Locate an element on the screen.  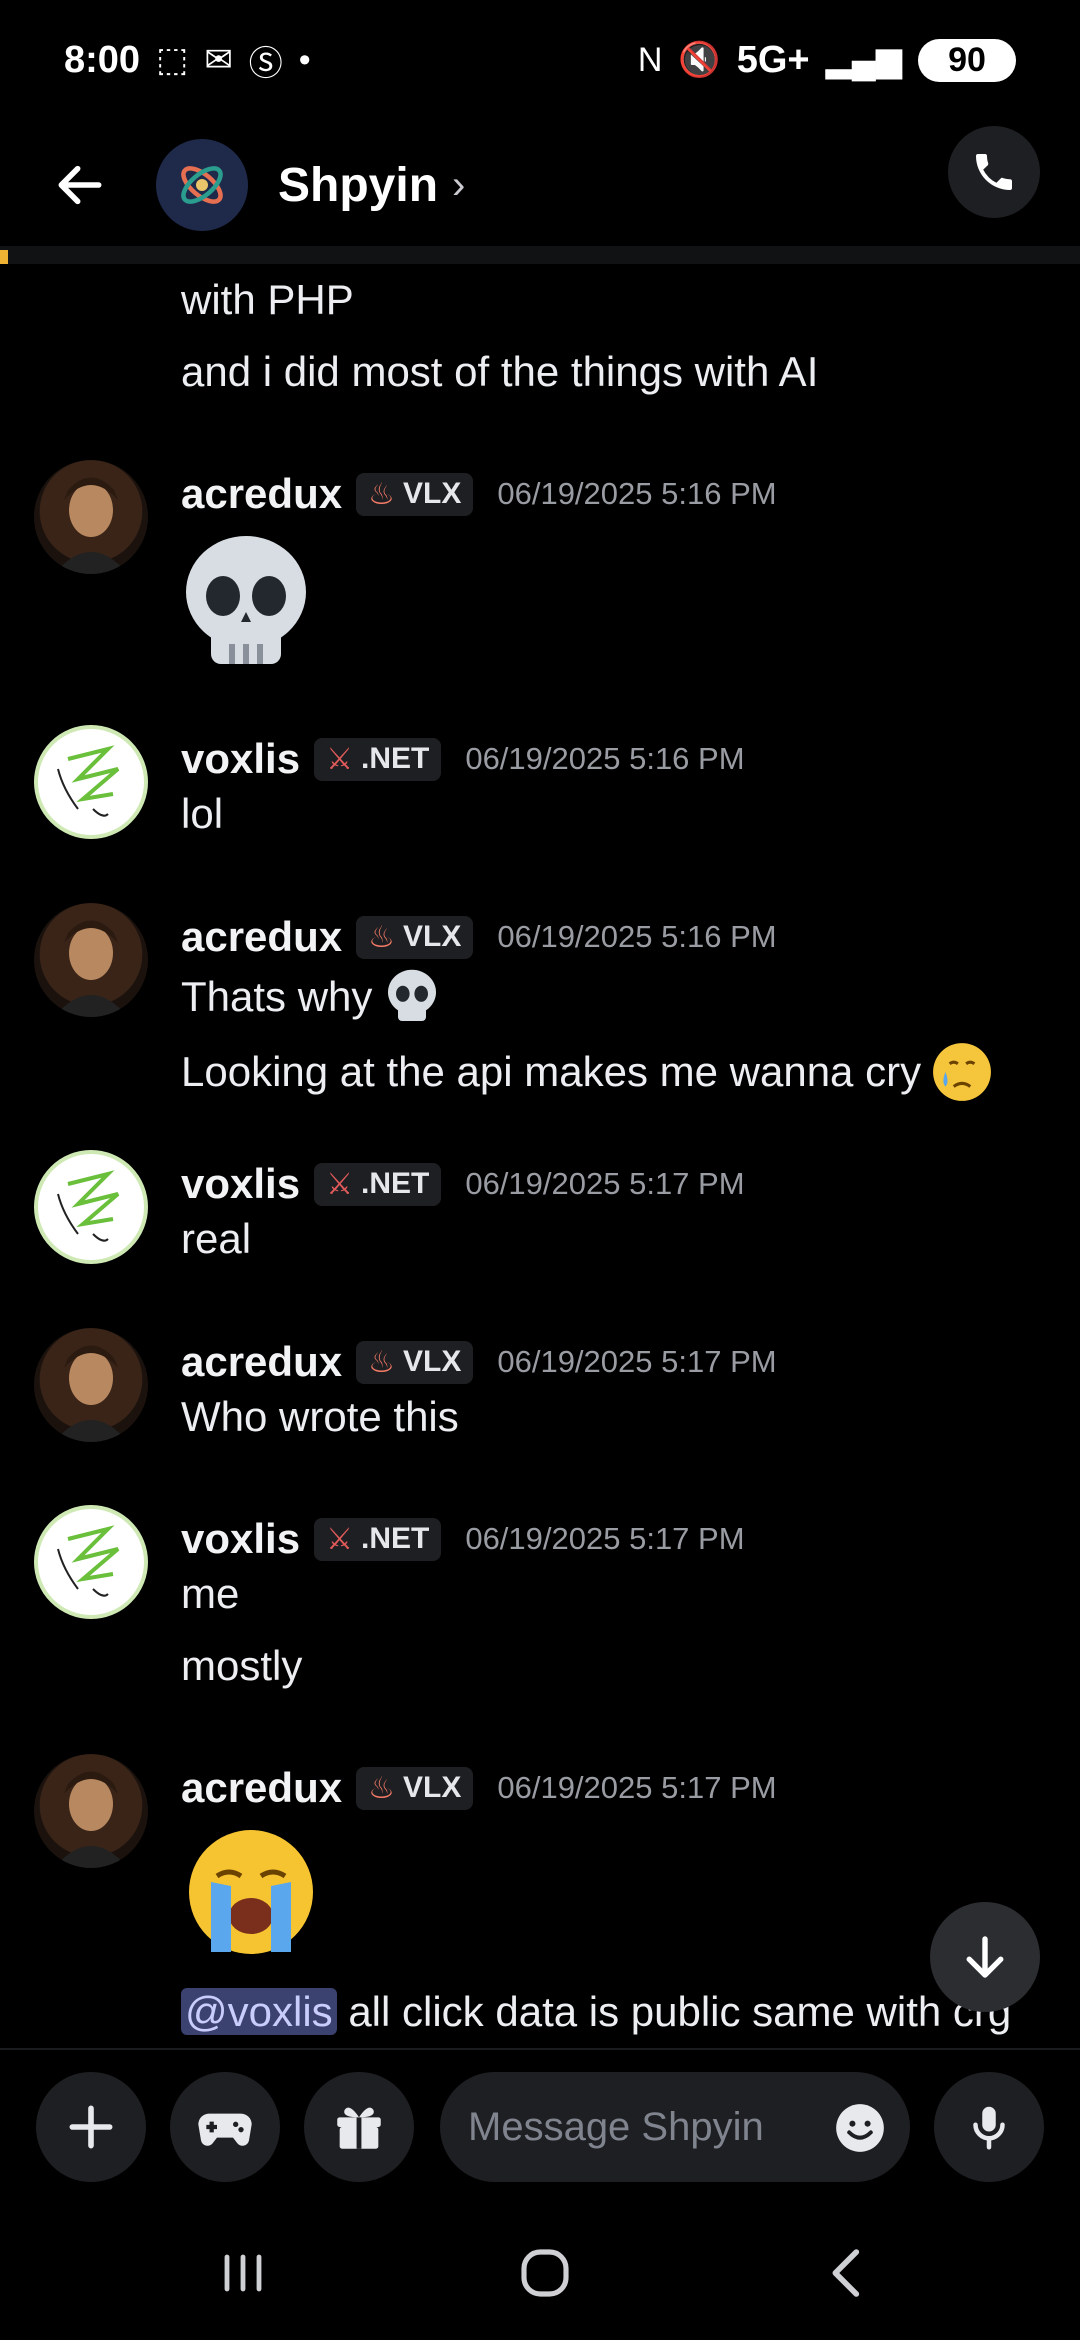
battery-level: 90 is located at coordinates (967, 59).